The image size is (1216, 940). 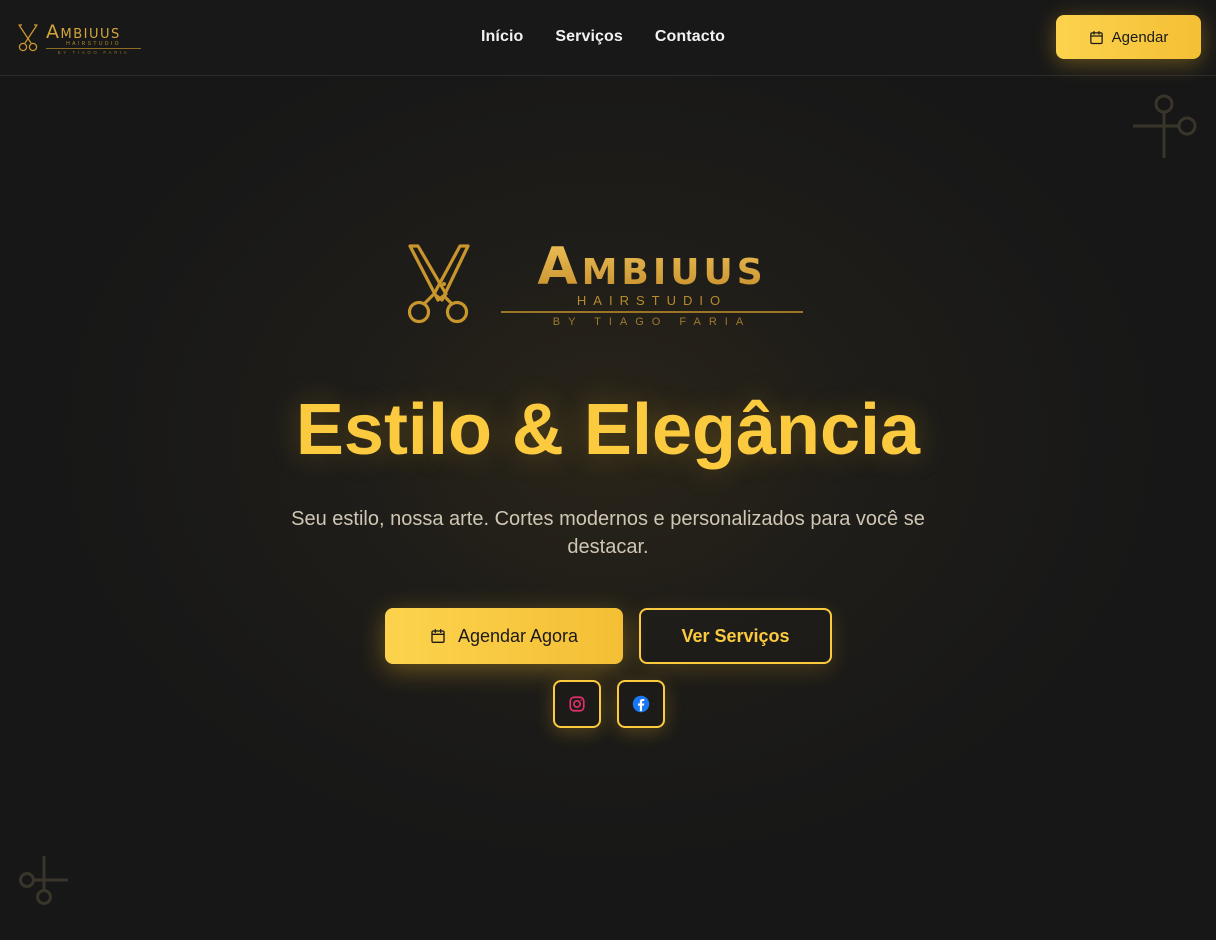 I want to click on brand-divider, so click(x=93, y=48).